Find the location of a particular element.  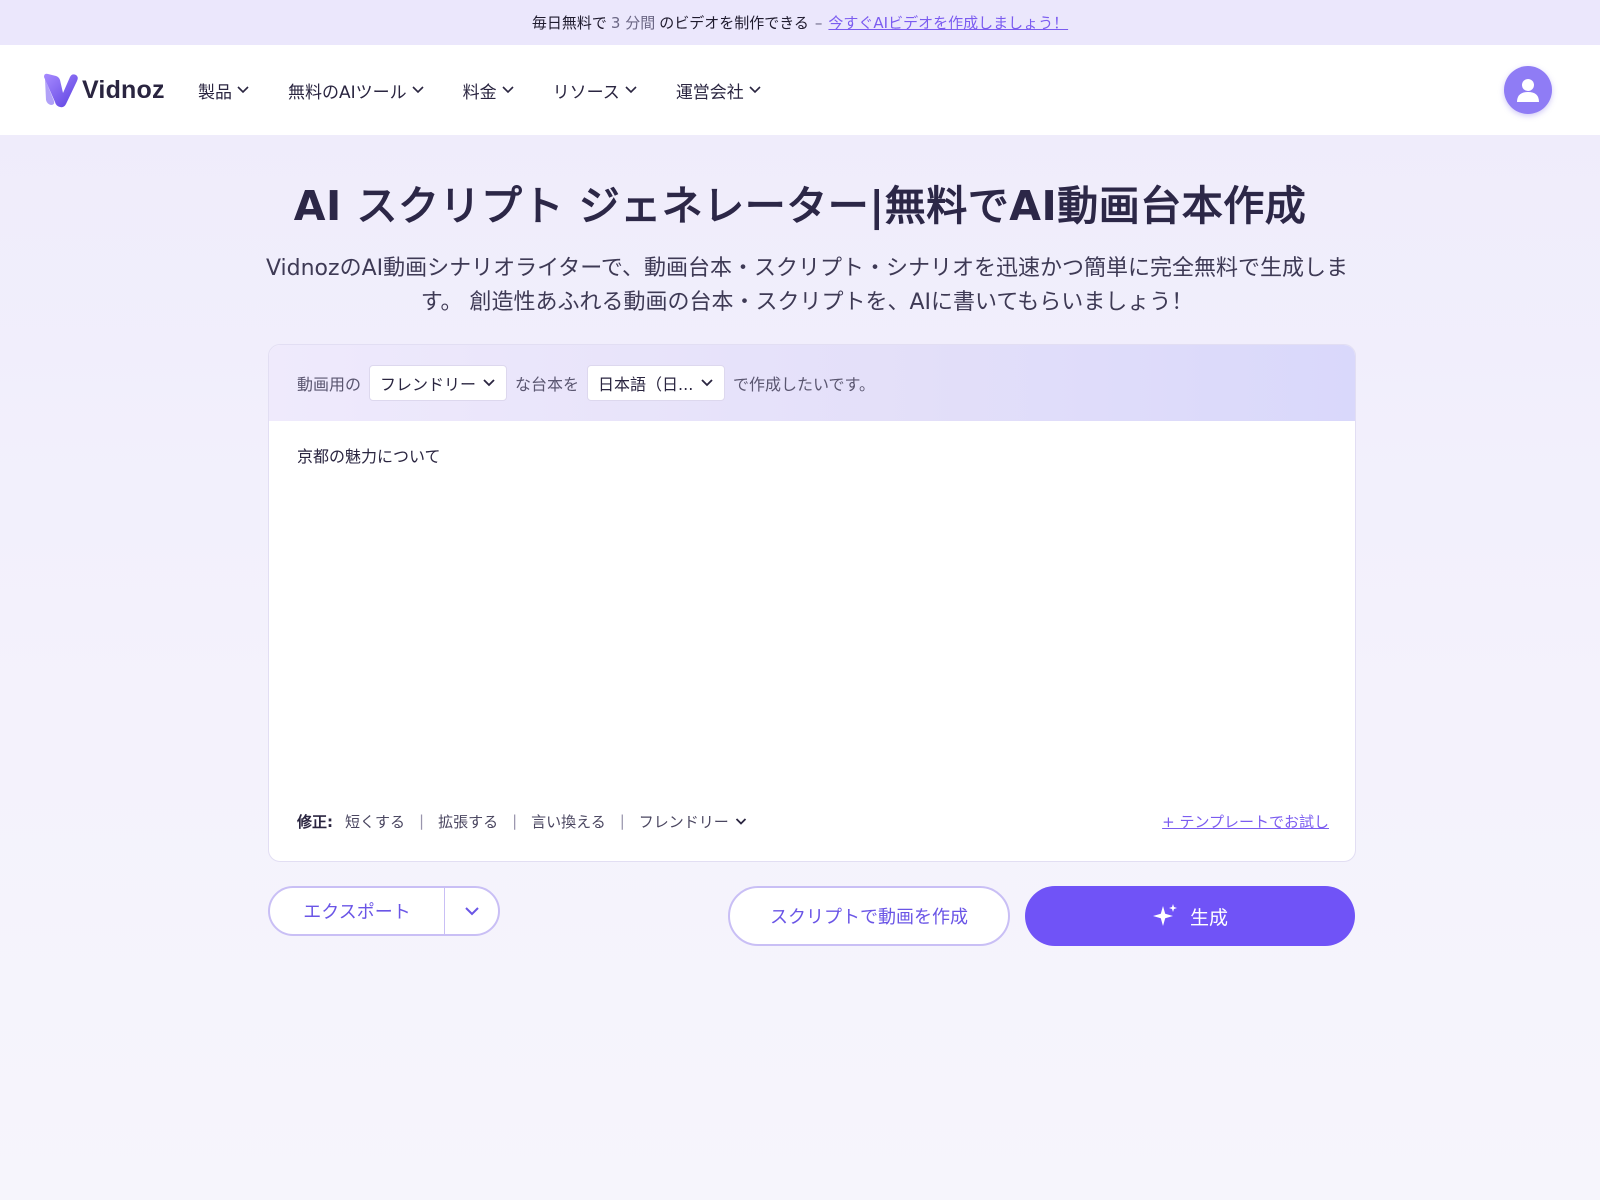

export-split-button: エクスポート is located at coordinates (384, 911).